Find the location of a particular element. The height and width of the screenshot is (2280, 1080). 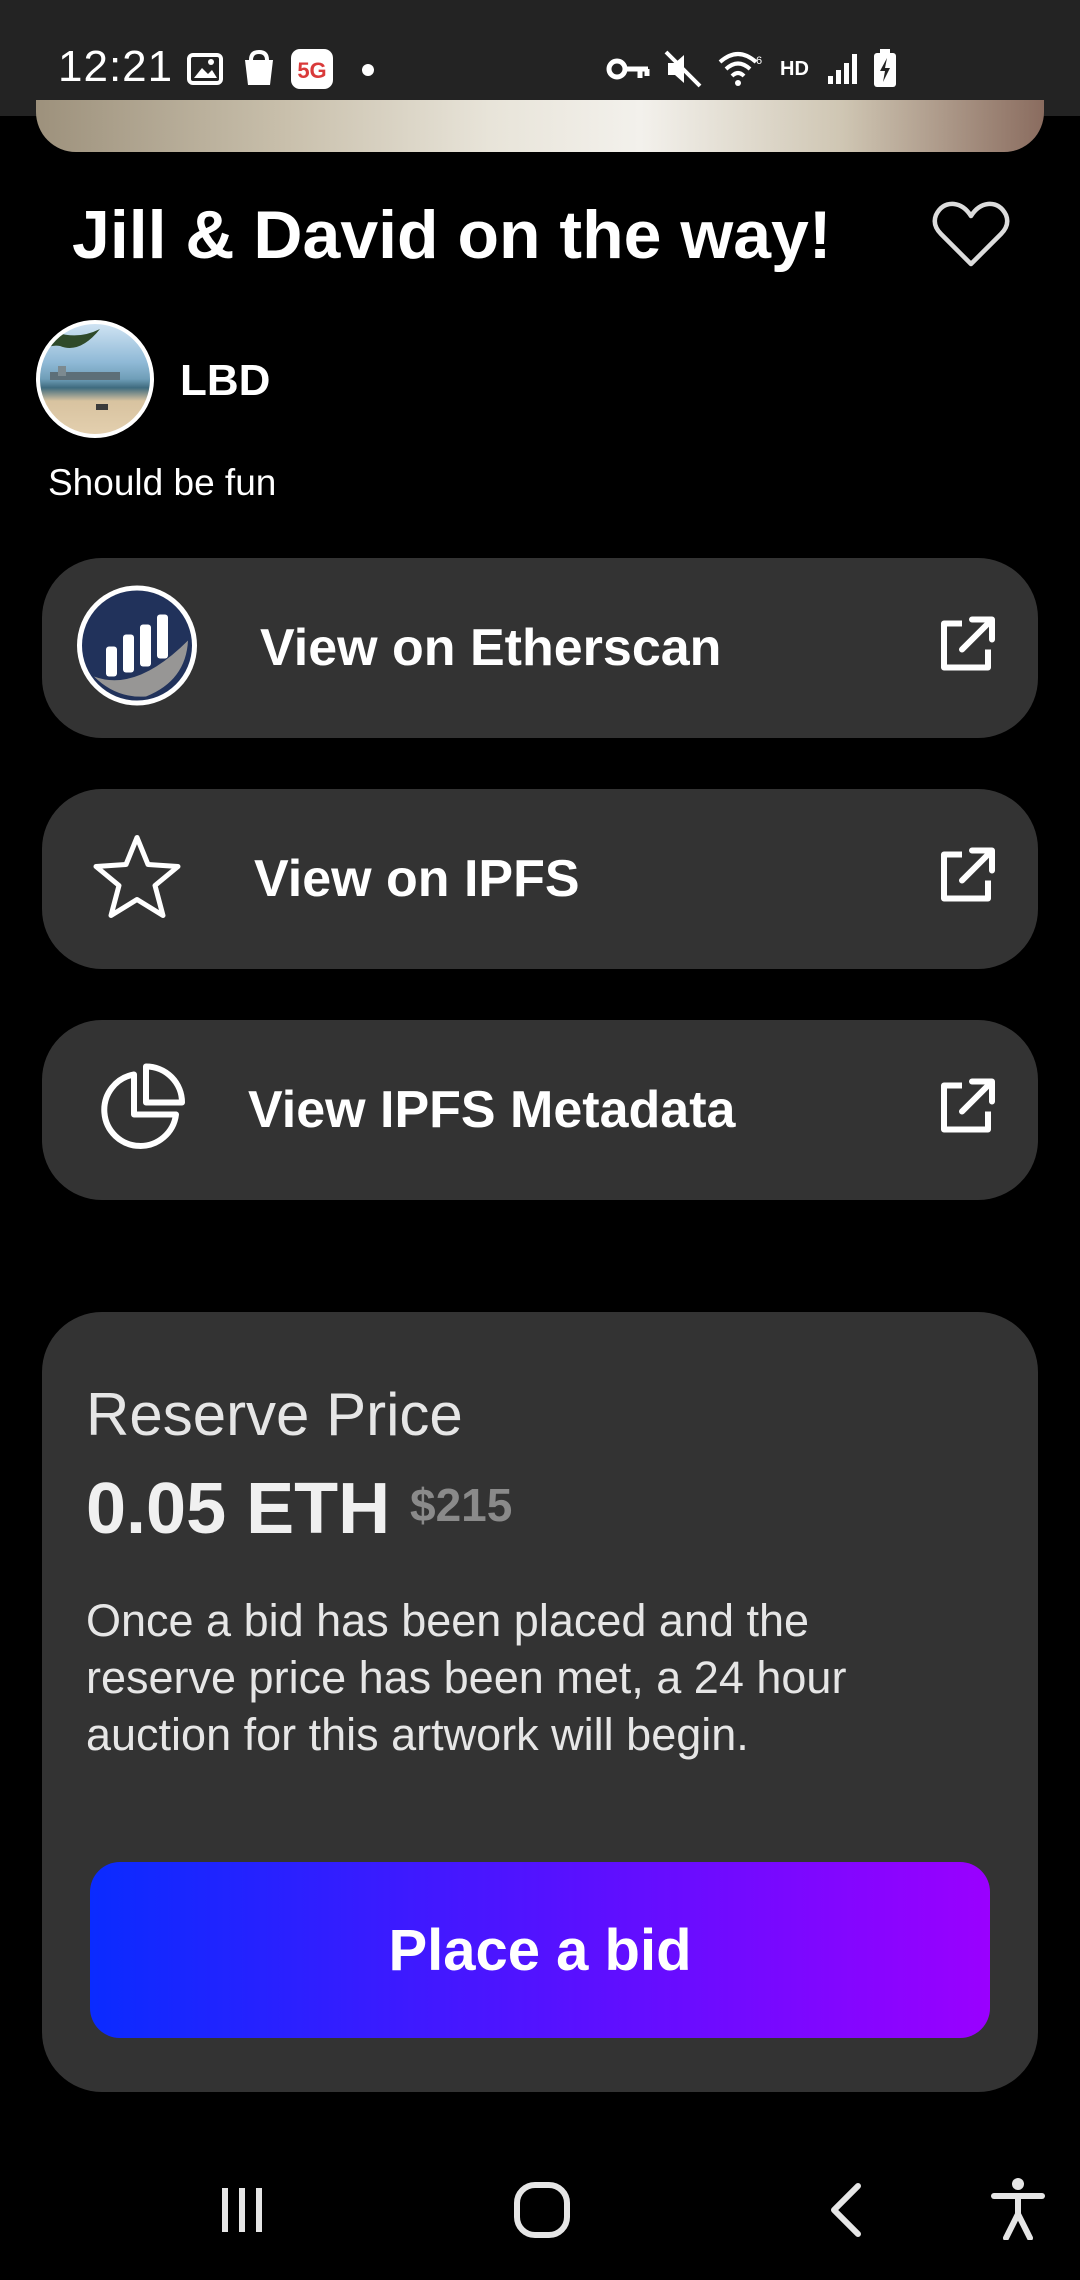

place-bid-label: Place a bid is located at coordinates (540, 1950).